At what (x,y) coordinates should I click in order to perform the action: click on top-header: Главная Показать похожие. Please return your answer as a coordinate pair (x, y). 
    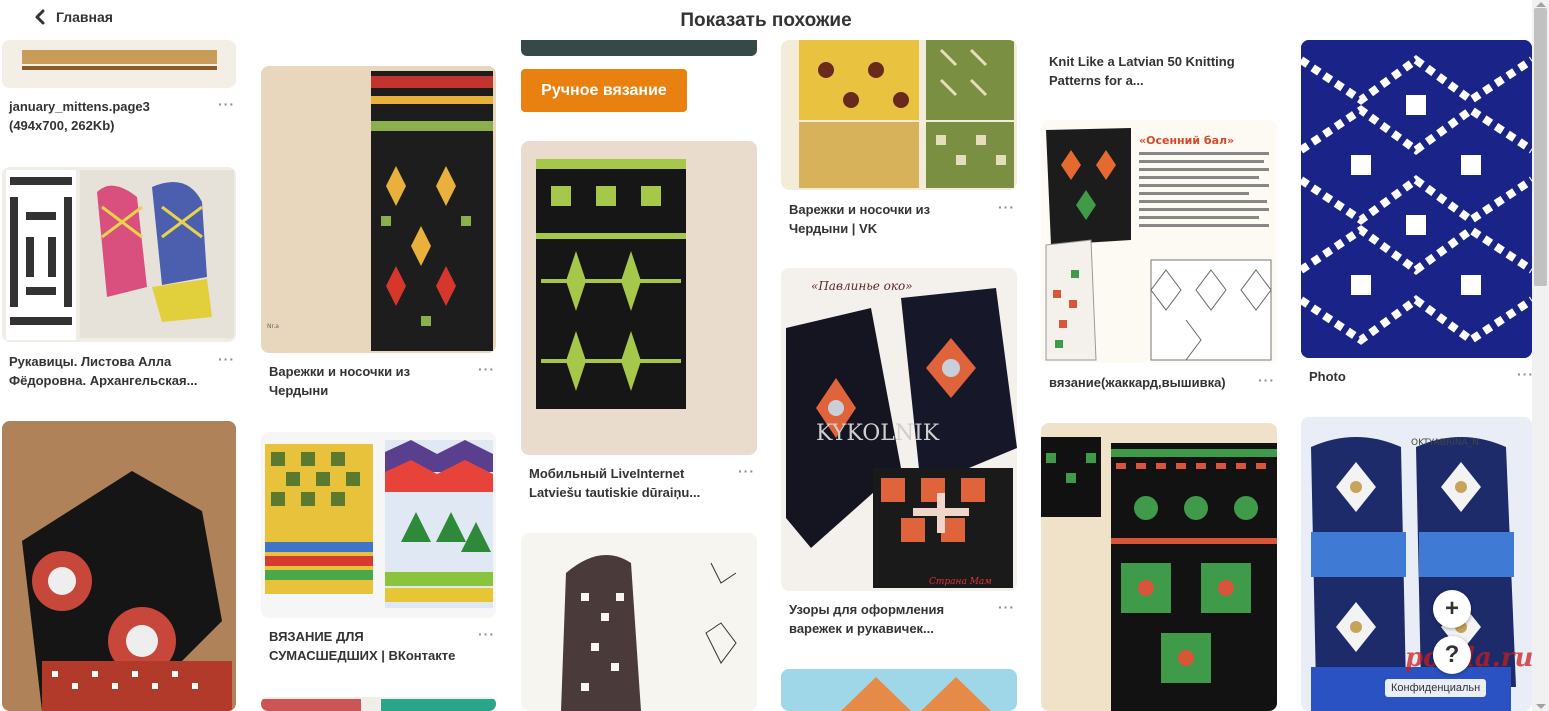
    Looking at the image, I should click on (766, 20).